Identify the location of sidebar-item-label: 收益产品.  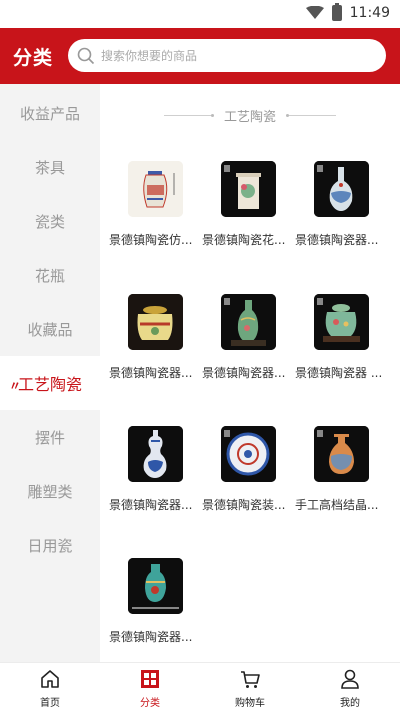
(49, 113).